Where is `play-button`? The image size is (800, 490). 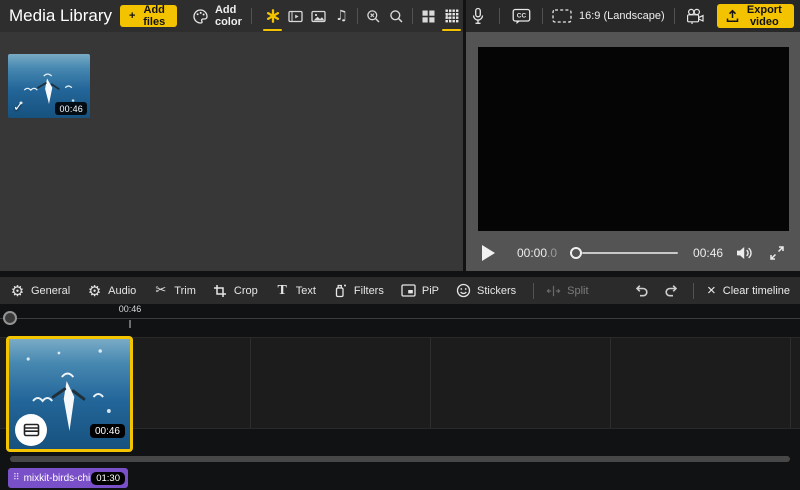
play-button is located at coordinates (488, 253).